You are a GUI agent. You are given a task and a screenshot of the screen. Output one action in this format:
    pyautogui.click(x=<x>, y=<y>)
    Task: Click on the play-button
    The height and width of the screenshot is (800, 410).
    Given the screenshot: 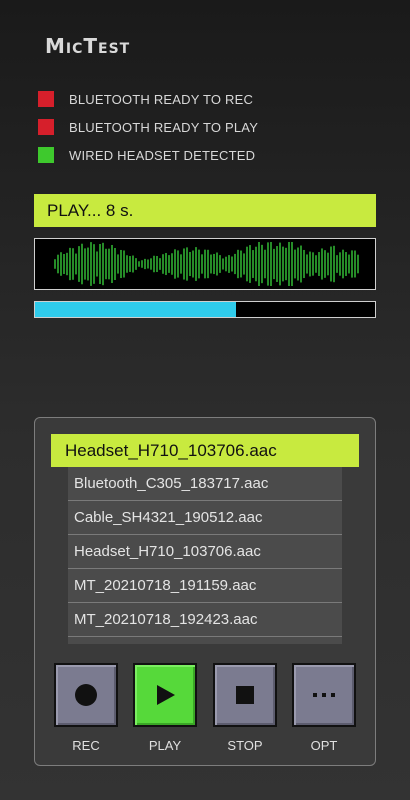 What is the action you would take?
    pyautogui.click(x=165, y=695)
    